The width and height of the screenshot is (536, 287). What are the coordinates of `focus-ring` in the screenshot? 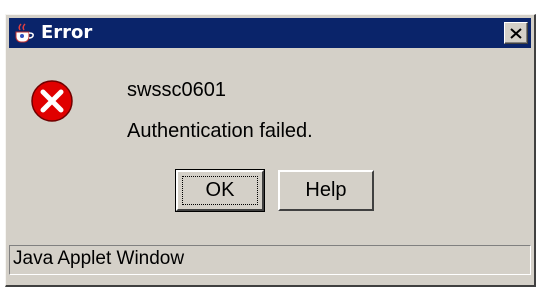 It's located at (220, 190).